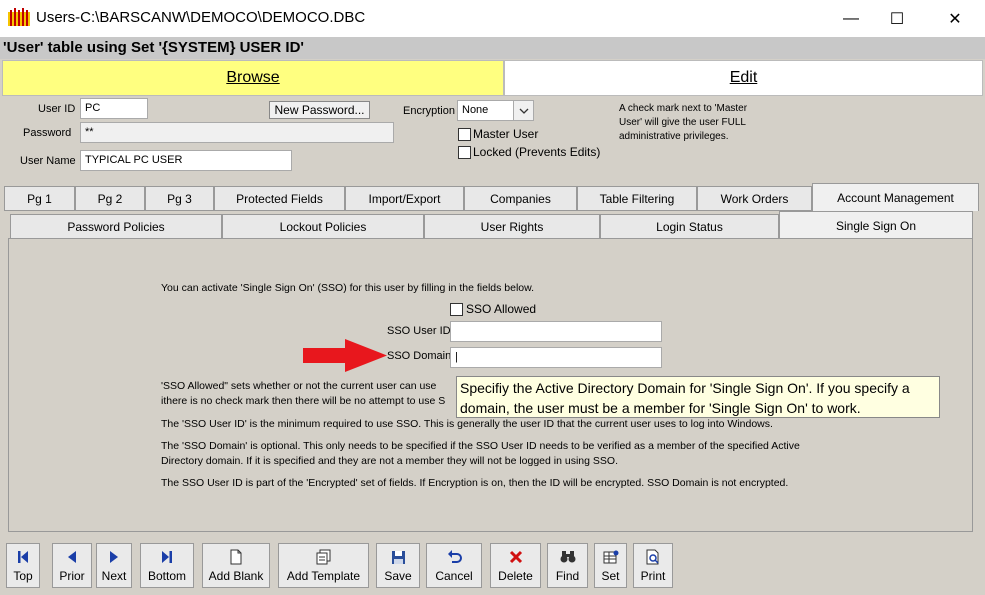 The image size is (985, 595). What do you see at coordinates (114, 108) in the screenshot?
I see `user-id-field: PC` at bounding box center [114, 108].